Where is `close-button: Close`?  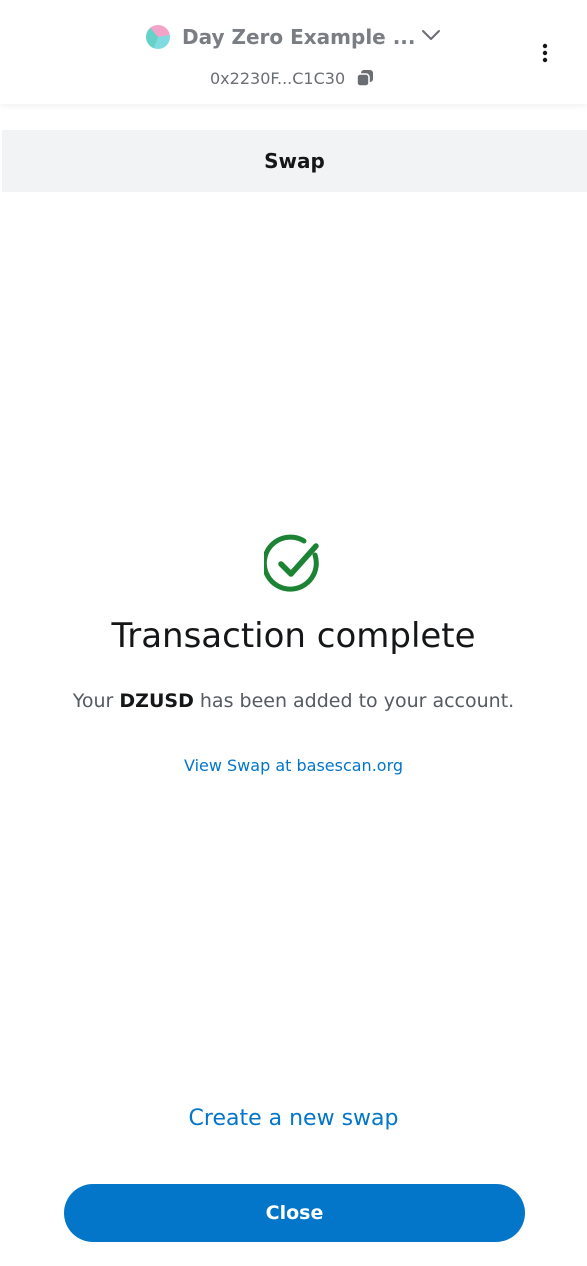
close-button: Close is located at coordinates (294, 1213).